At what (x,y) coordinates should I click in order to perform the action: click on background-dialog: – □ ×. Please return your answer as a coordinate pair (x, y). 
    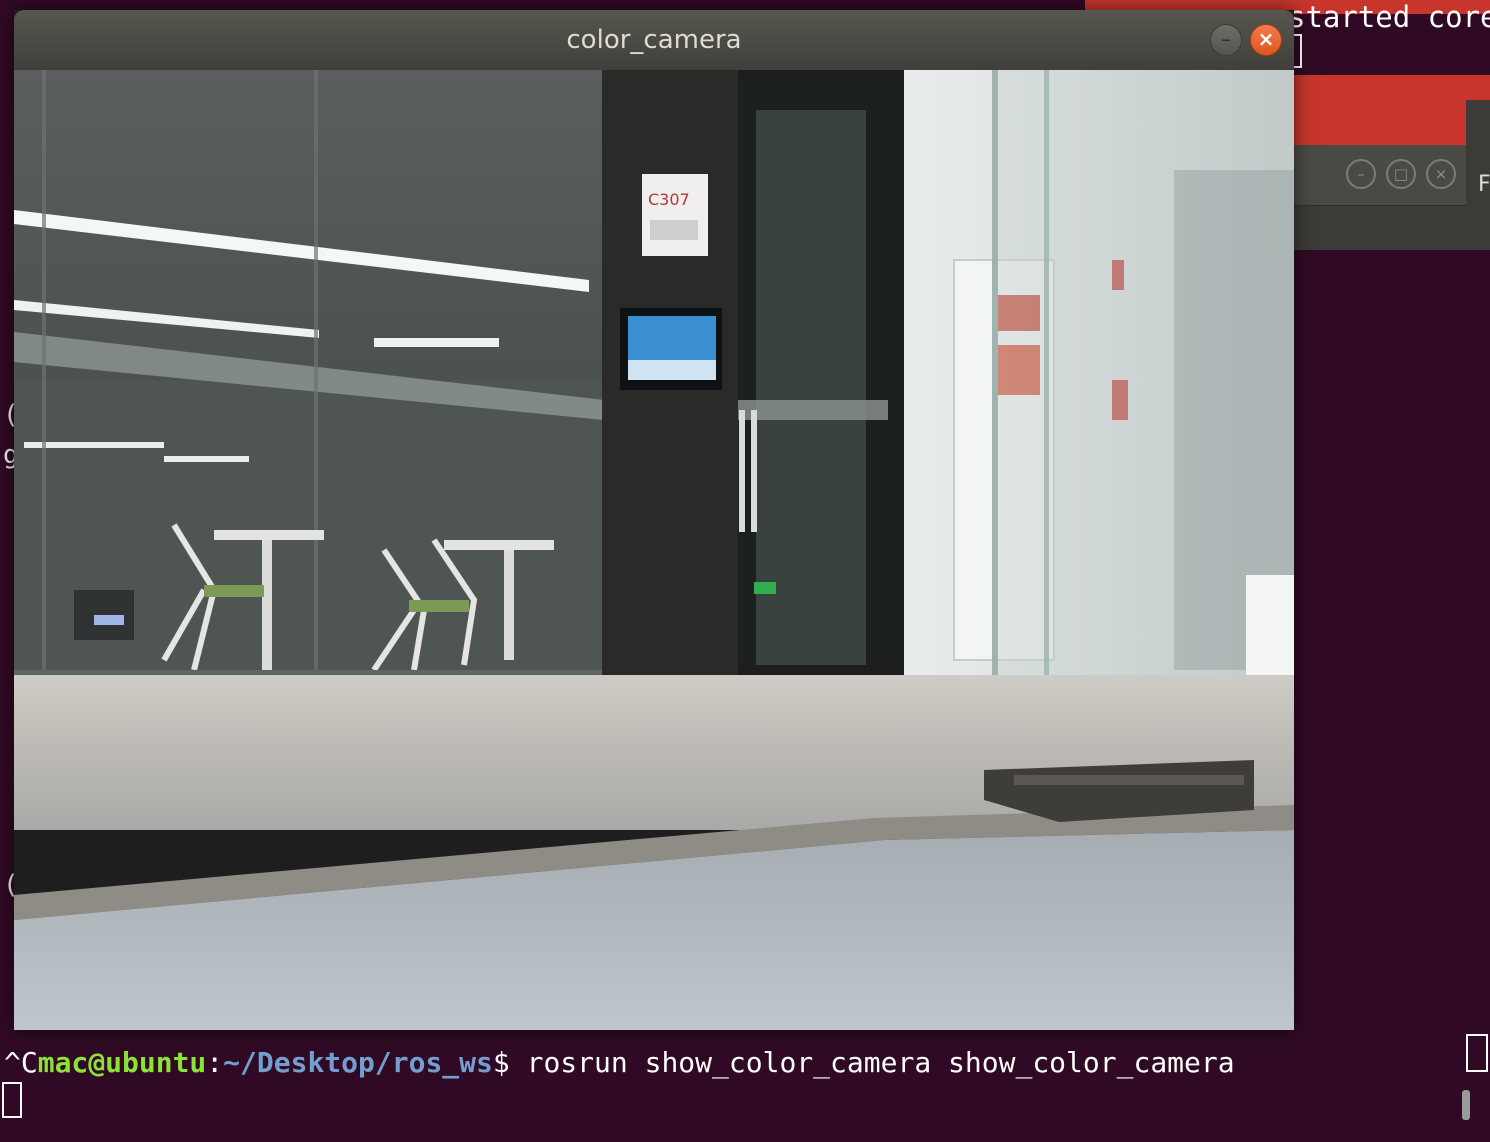
    Looking at the image, I should click on (1378, 197).